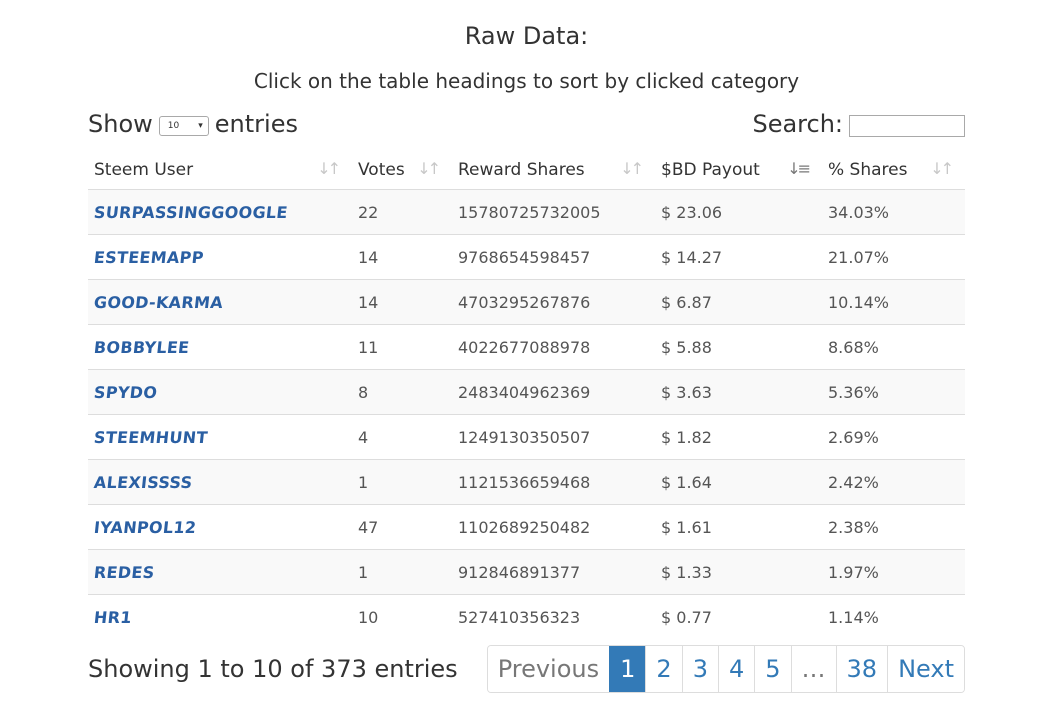 This screenshot has width=1053, height=715. I want to click on pagination-page-2: 2, so click(663, 669).